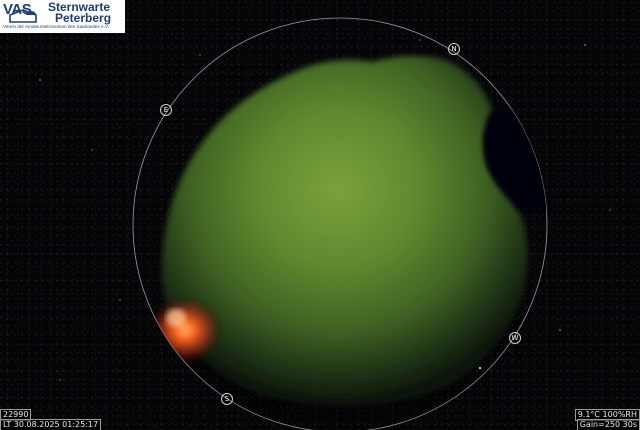 This screenshot has height=430, width=640. I want to click on local-timestamp: LT 30.08.2025 01:25:17, so click(51, 424).